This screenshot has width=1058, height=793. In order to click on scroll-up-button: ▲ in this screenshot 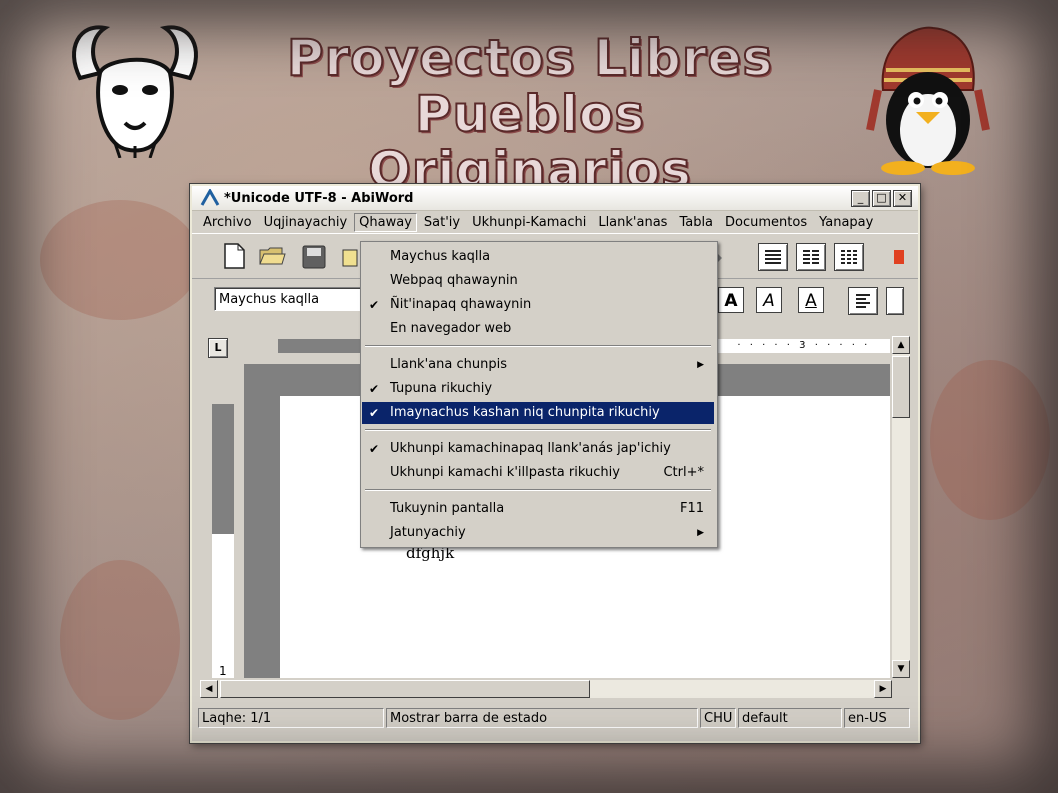, I will do `click(901, 345)`.